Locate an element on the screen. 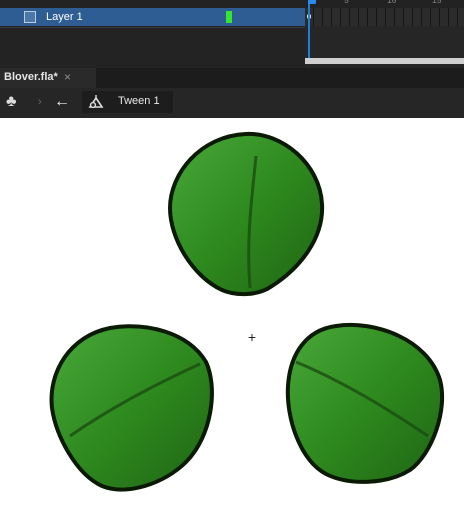 The image size is (464, 514). timeline-scrollbar is located at coordinates (384, 61).